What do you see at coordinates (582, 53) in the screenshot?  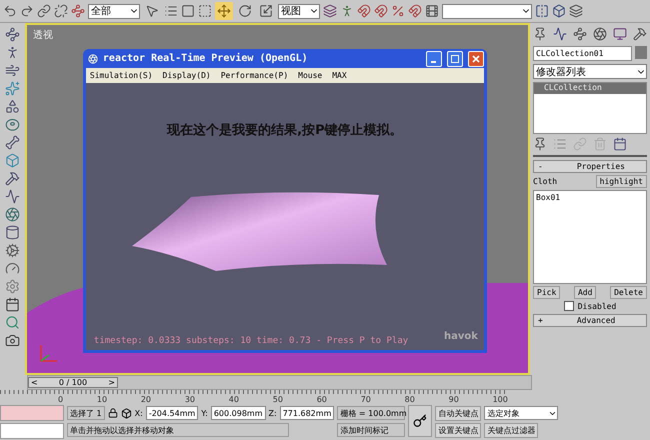 I see `object-name-field: CLCollection01` at bounding box center [582, 53].